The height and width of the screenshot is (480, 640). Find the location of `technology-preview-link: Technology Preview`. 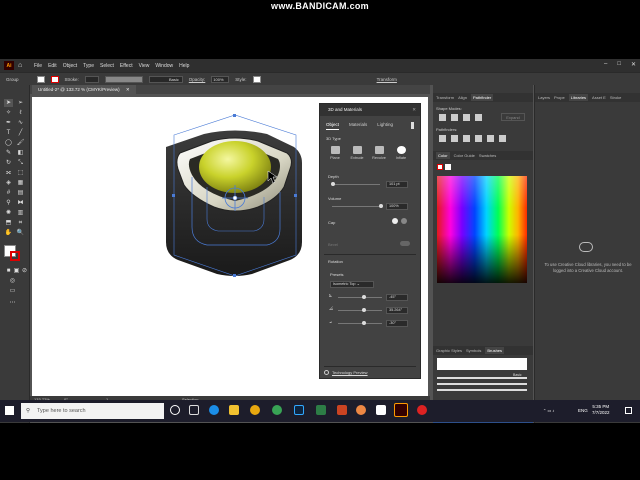

technology-preview-link: Technology Preview is located at coordinates (350, 372).